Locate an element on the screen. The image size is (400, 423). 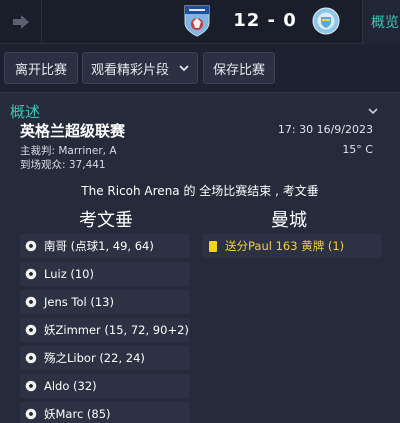
goal-event: Jens Tol (13) is located at coordinates (105, 302).